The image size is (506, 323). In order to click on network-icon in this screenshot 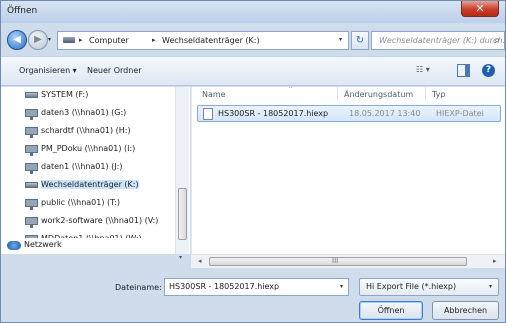, I will do `click(14, 245)`.